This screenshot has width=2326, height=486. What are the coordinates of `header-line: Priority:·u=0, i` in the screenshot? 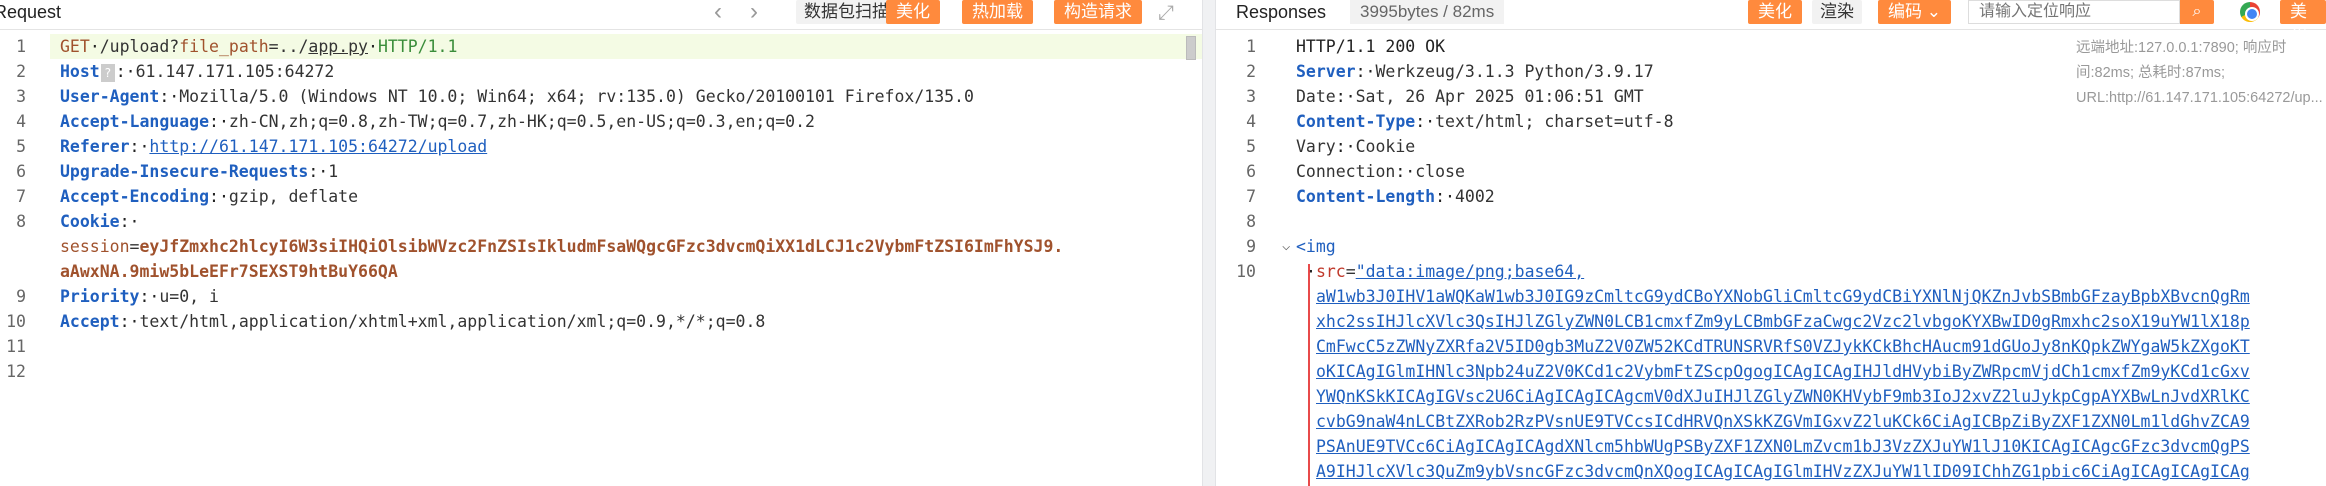 It's located at (139, 296).